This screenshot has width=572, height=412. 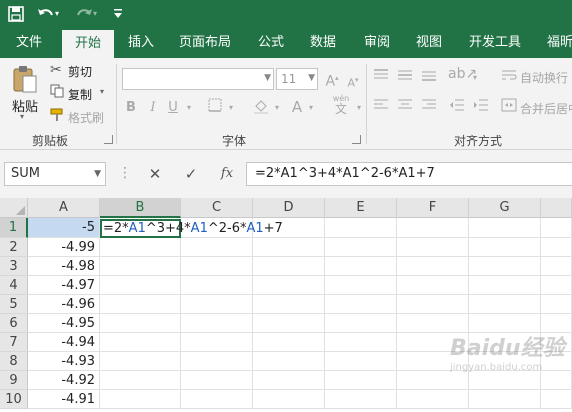 What do you see at coordinates (55, 174) in the screenshot?
I see `name-box: SUM ▼` at bounding box center [55, 174].